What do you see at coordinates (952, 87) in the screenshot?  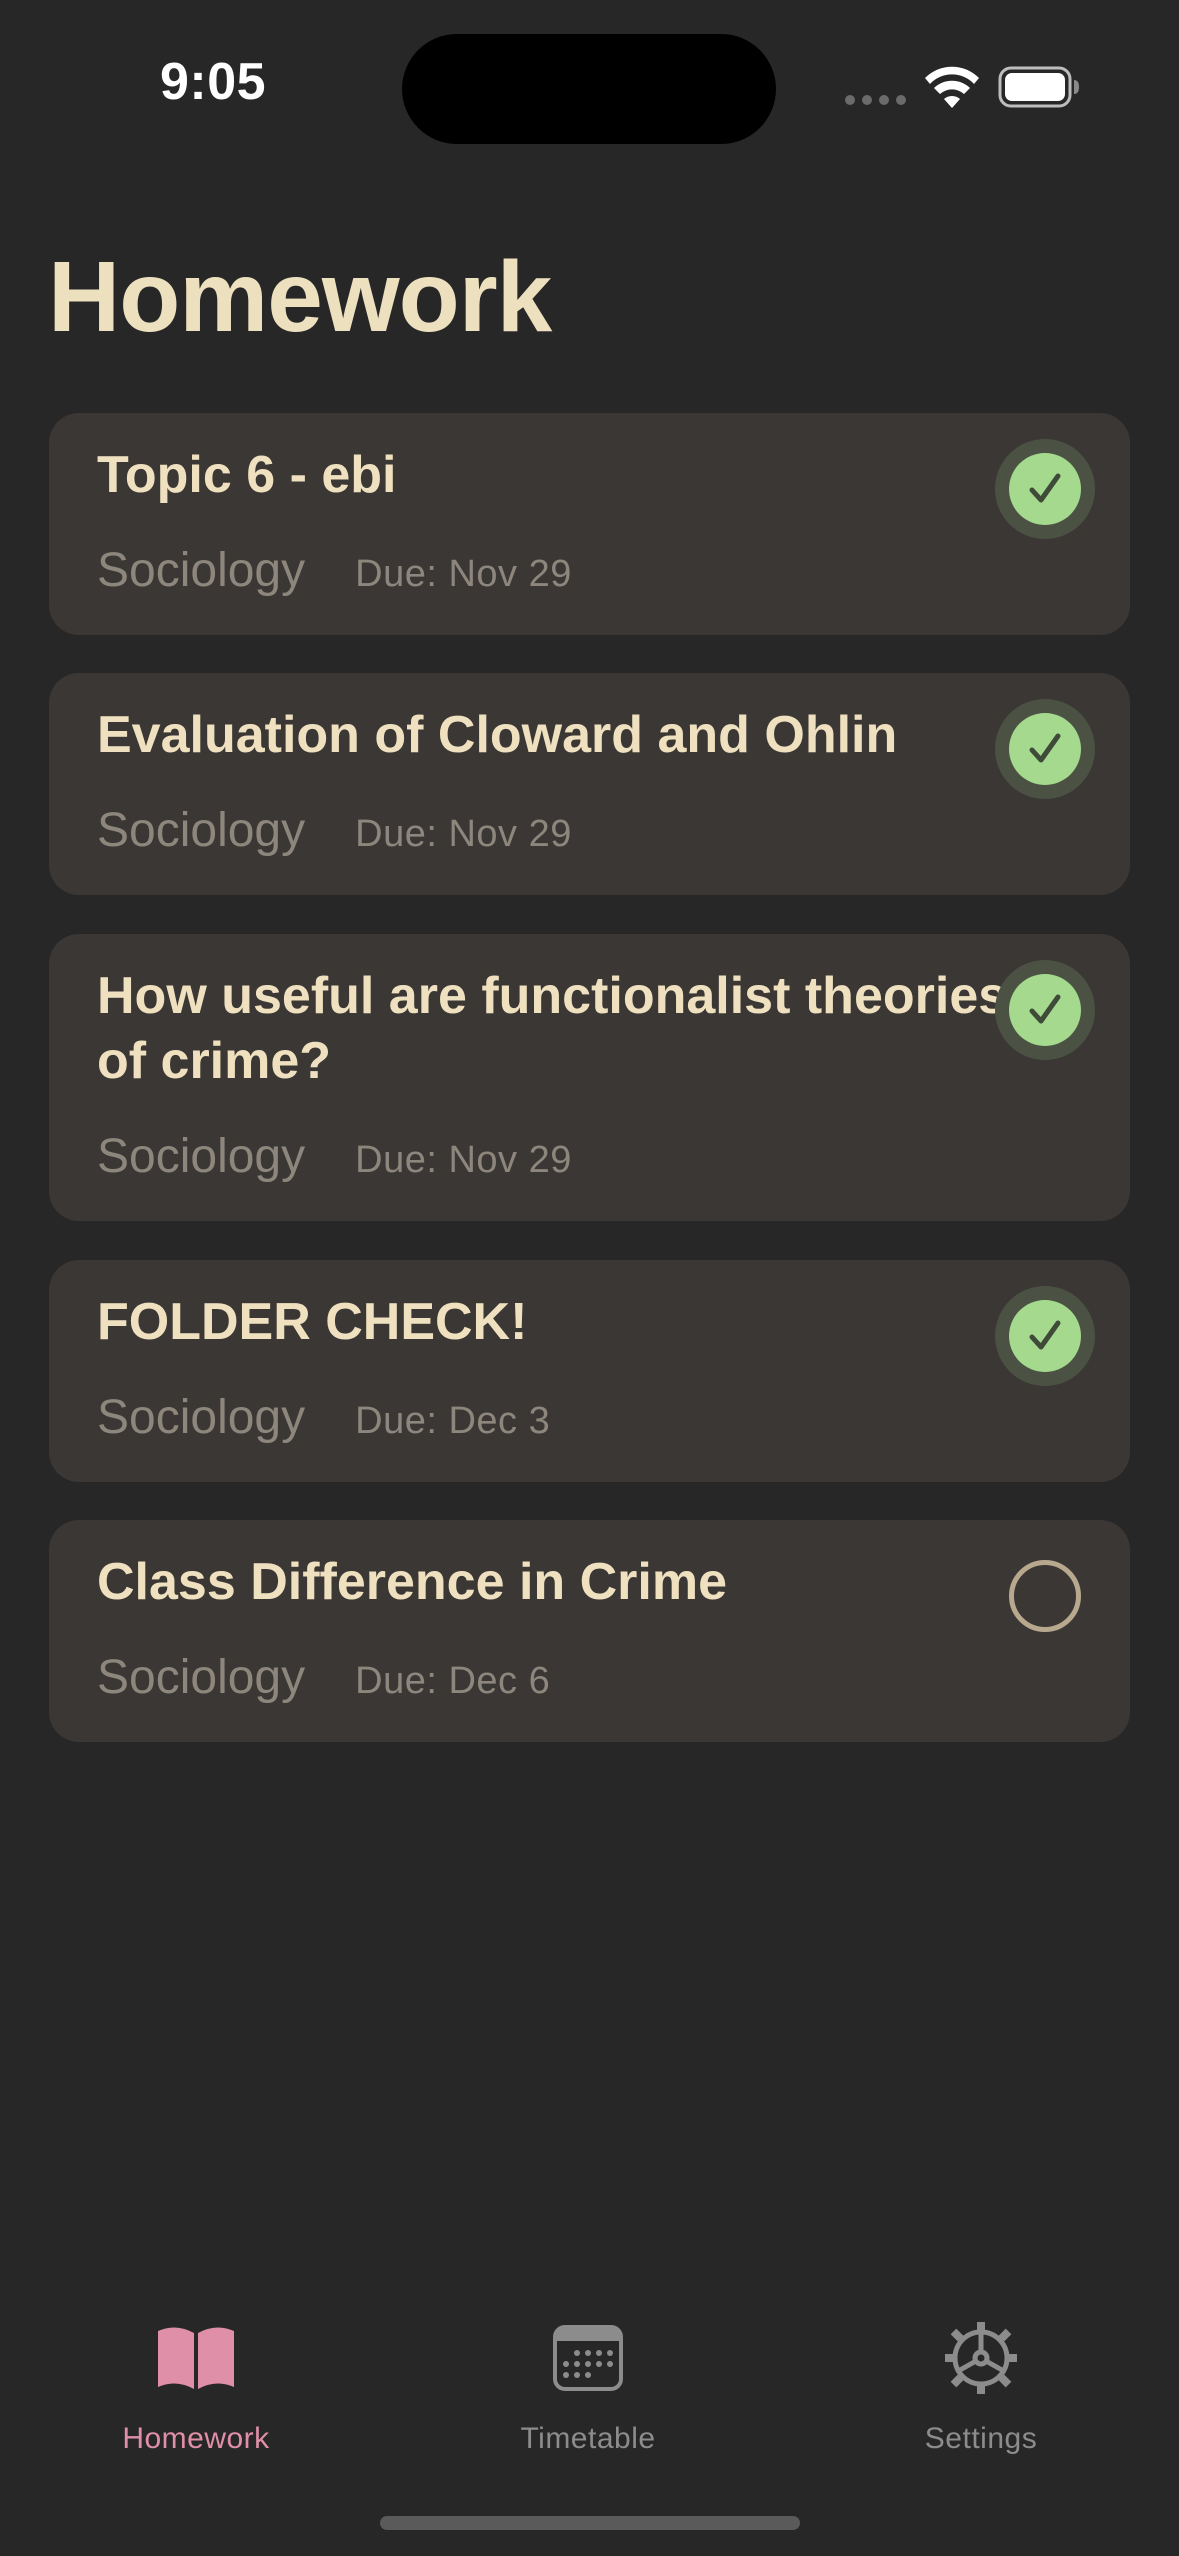 I see `wifi-icon` at bounding box center [952, 87].